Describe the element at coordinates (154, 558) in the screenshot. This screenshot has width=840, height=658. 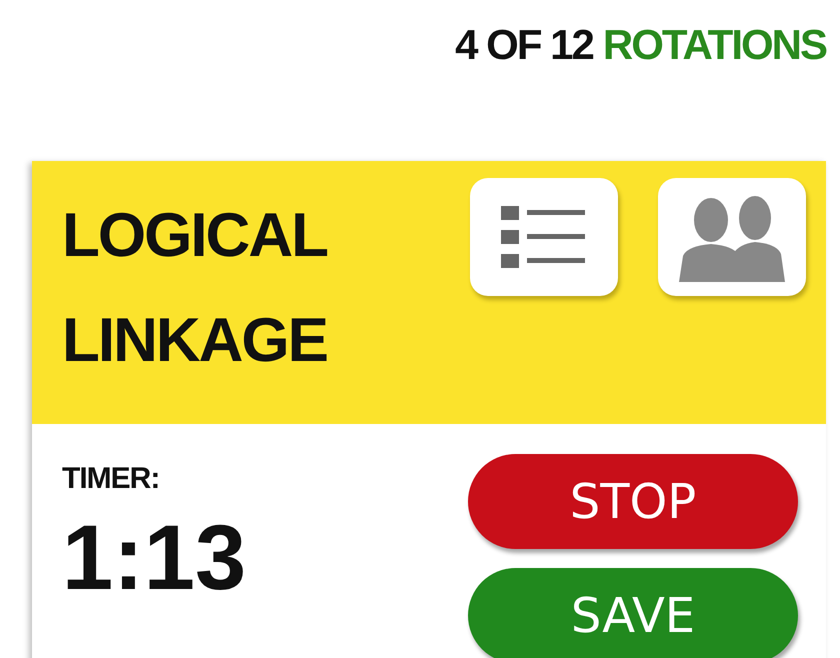
I see `timer-value: 1:13` at that location.